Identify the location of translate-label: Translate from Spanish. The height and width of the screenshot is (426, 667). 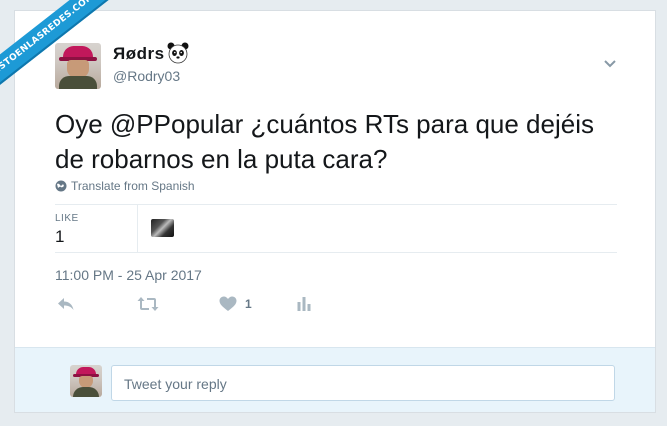
(133, 186).